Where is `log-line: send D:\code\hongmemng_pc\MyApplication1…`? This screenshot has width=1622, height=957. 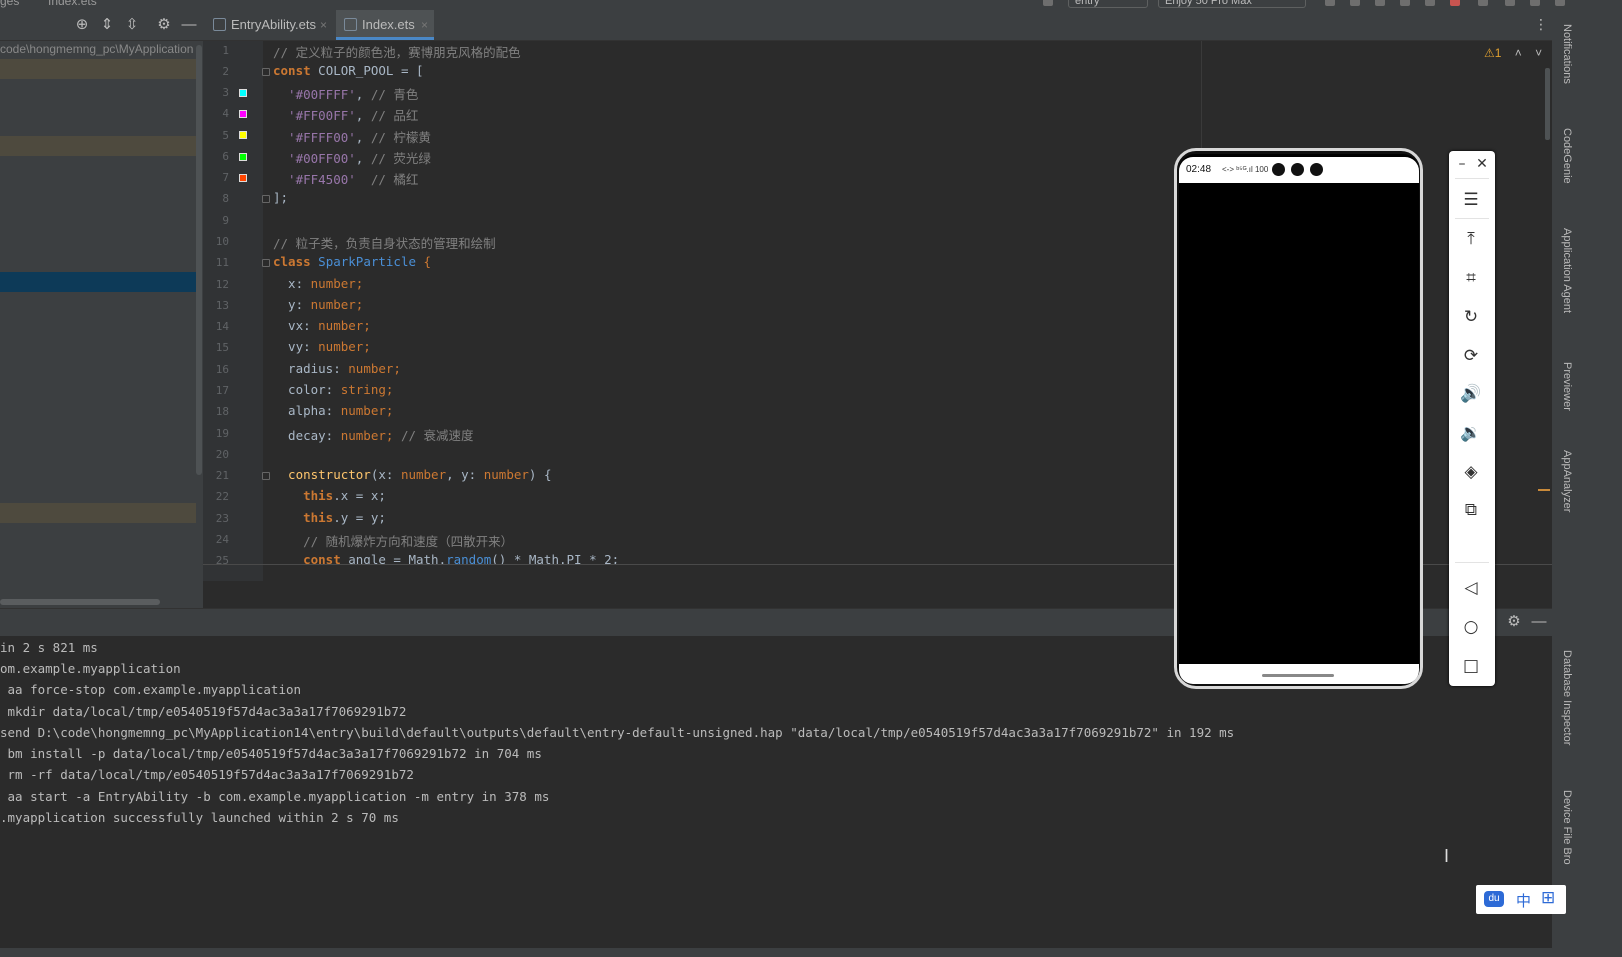 log-line: send D:\code\hongmemng_pc\MyApplication1… is located at coordinates (617, 732).